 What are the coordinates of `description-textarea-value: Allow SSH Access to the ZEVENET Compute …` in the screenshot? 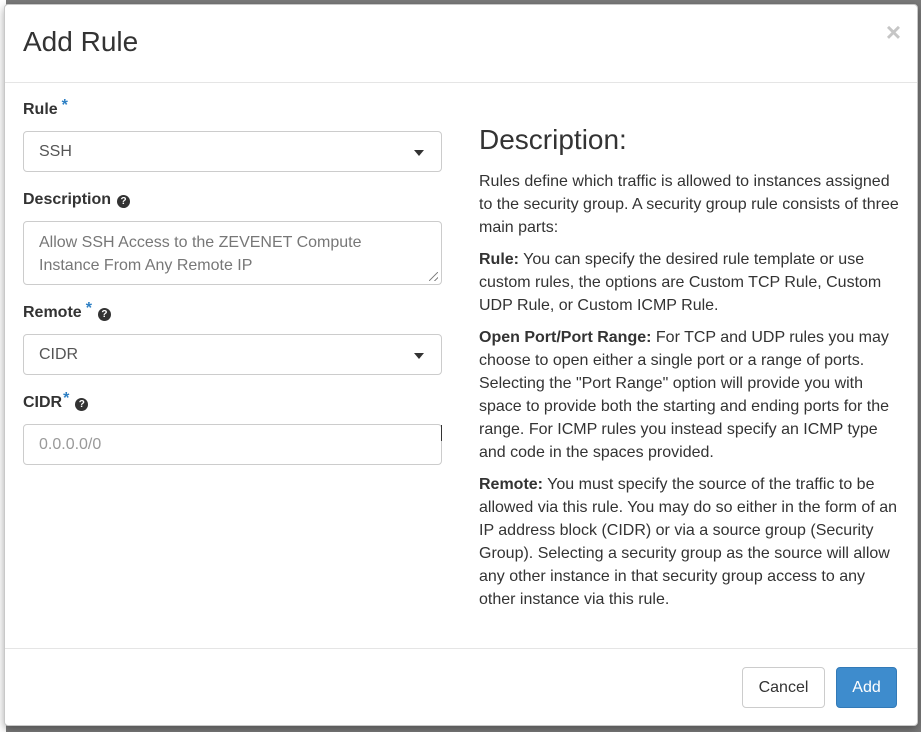 It's located at (200, 254).